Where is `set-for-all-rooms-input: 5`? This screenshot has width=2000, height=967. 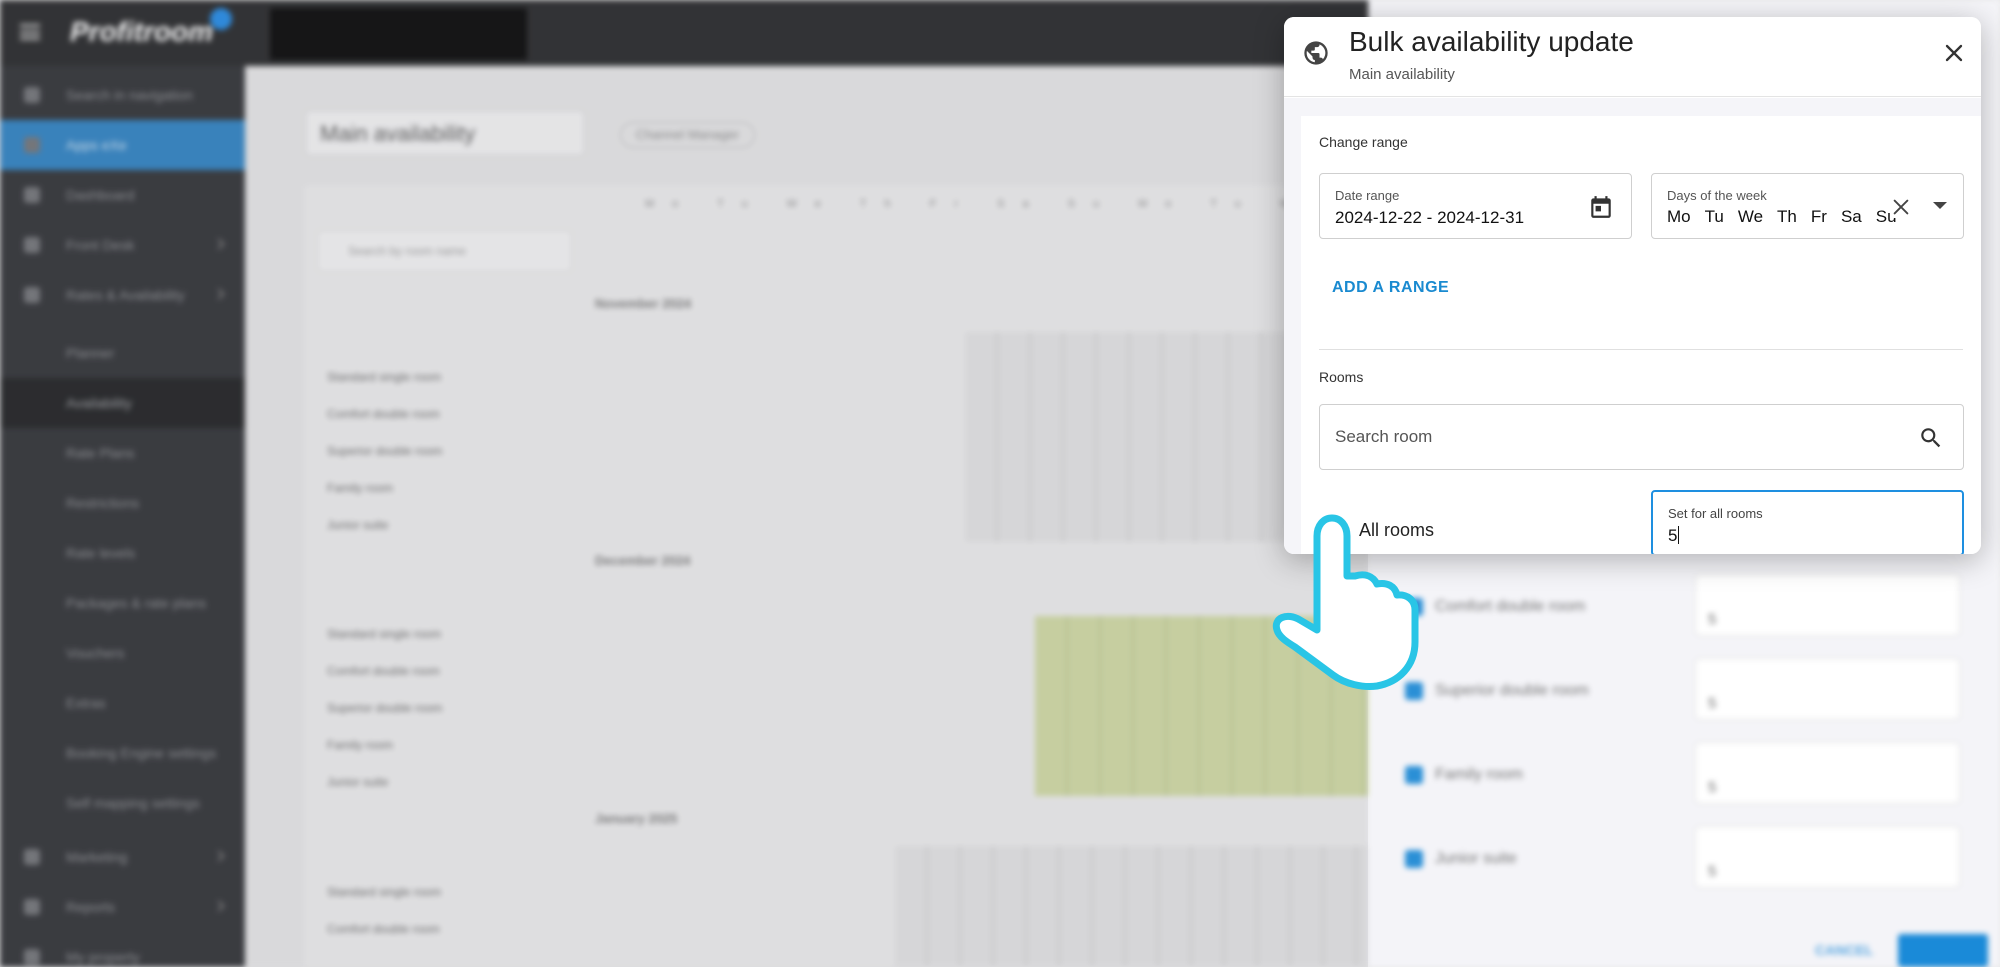
set-for-all-rooms-input: 5 is located at coordinates (1674, 536).